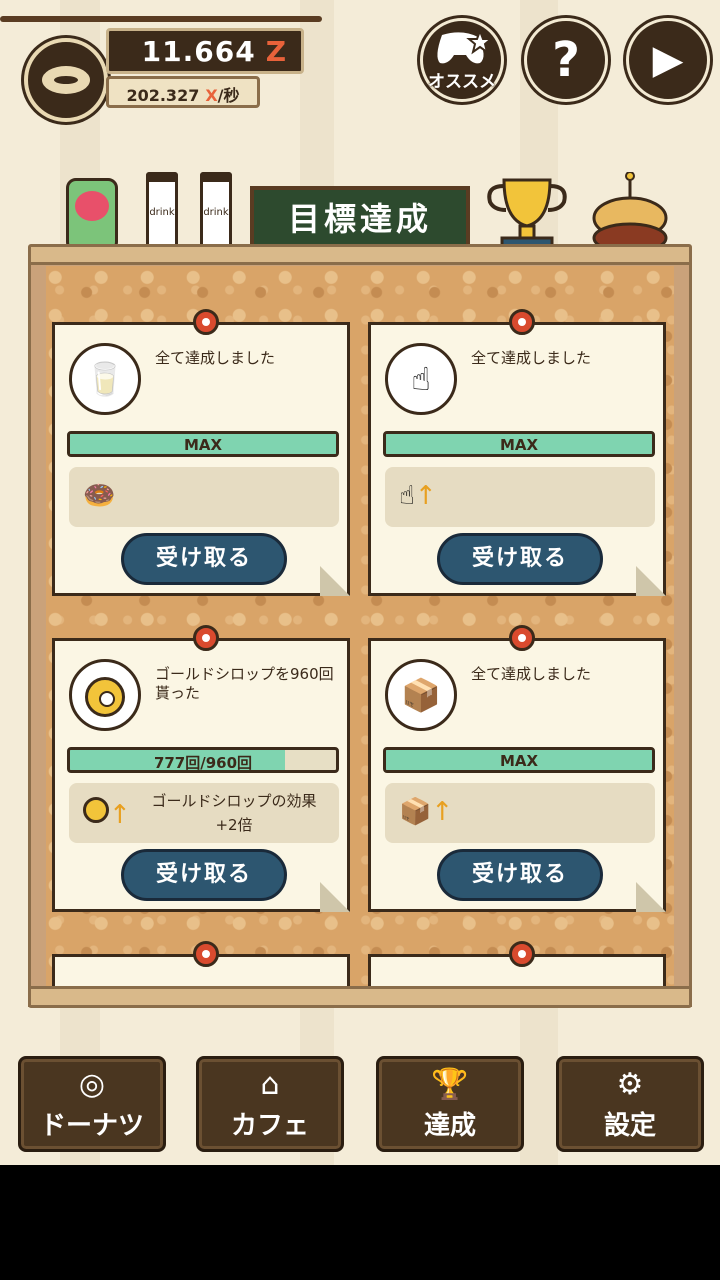  I want to click on nav-settings-button: ⚙ 設定, so click(630, 1104).